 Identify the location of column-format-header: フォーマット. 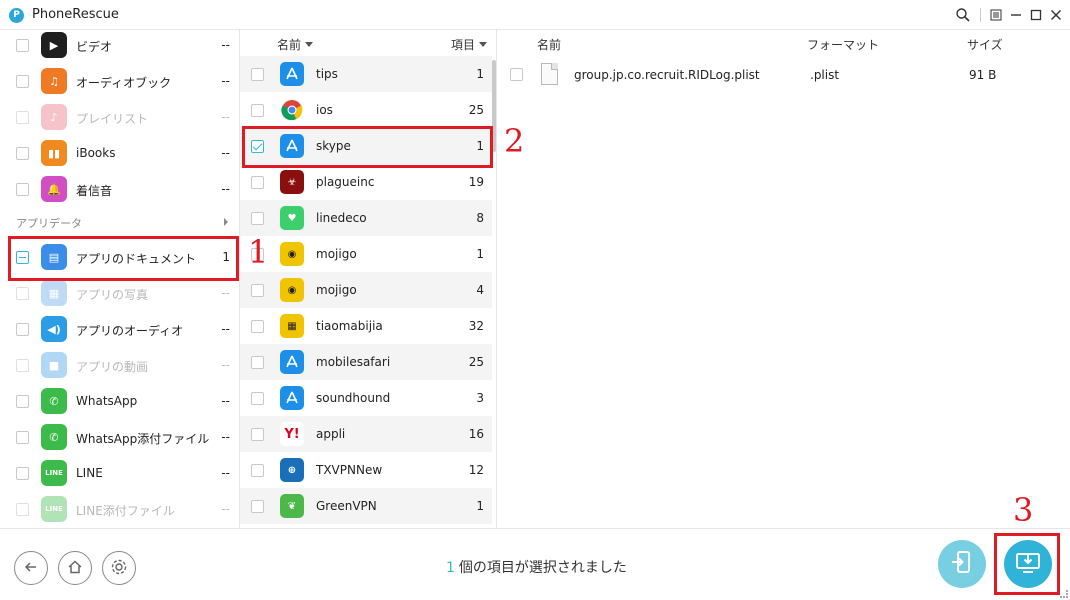
(843, 44).